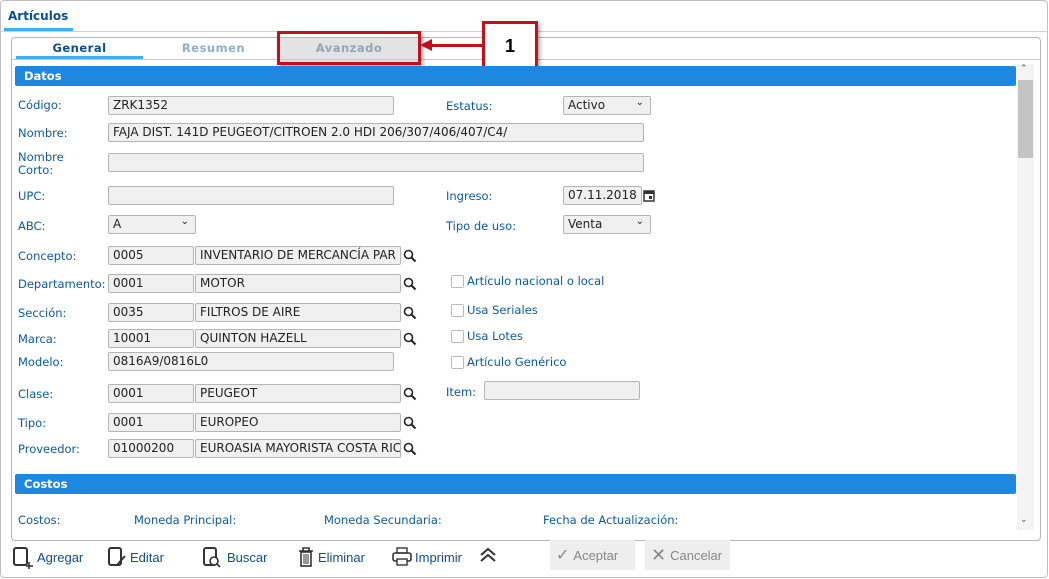  Describe the element at coordinates (298, 283) in the screenshot. I see `departamento-name-input: MOTOR` at that location.